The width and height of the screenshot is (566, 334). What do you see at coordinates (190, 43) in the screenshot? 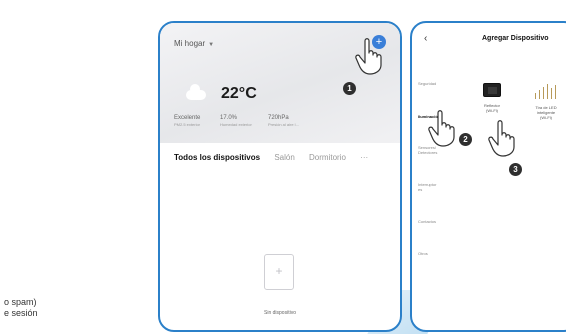
I see `home-selector-label: Mi hogar` at bounding box center [190, 43].